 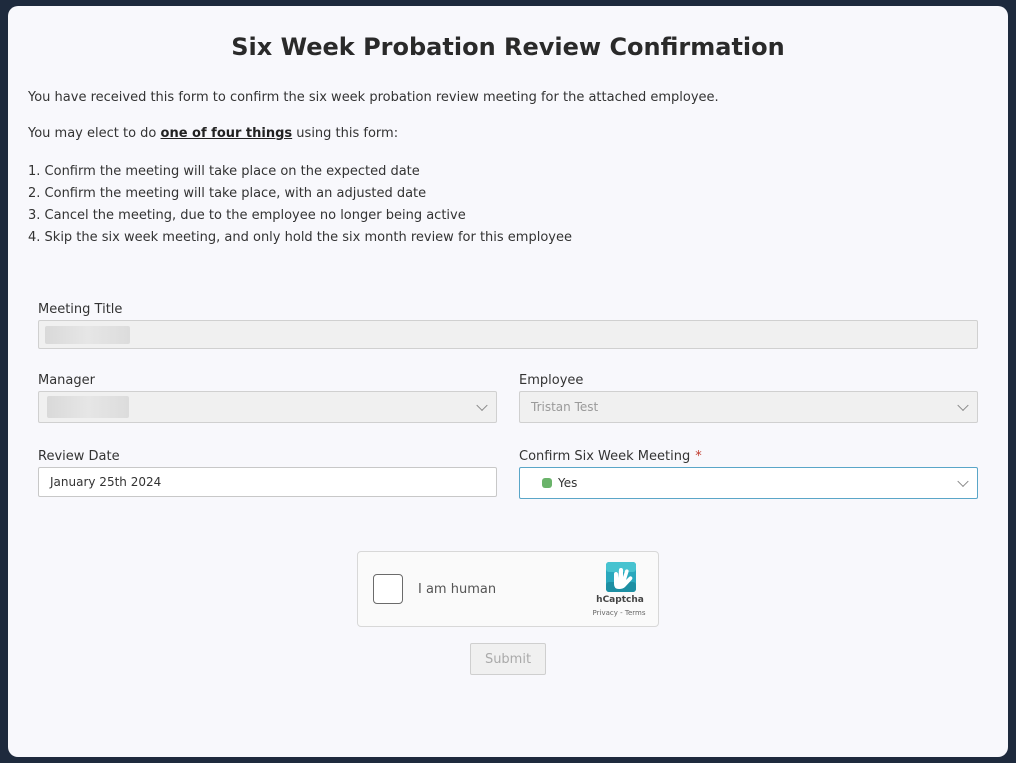 What do you see at coordinates (621, 577) in the screenshot?
I see `hcaptcha-logo-icon` at bounding box center [621, 577].